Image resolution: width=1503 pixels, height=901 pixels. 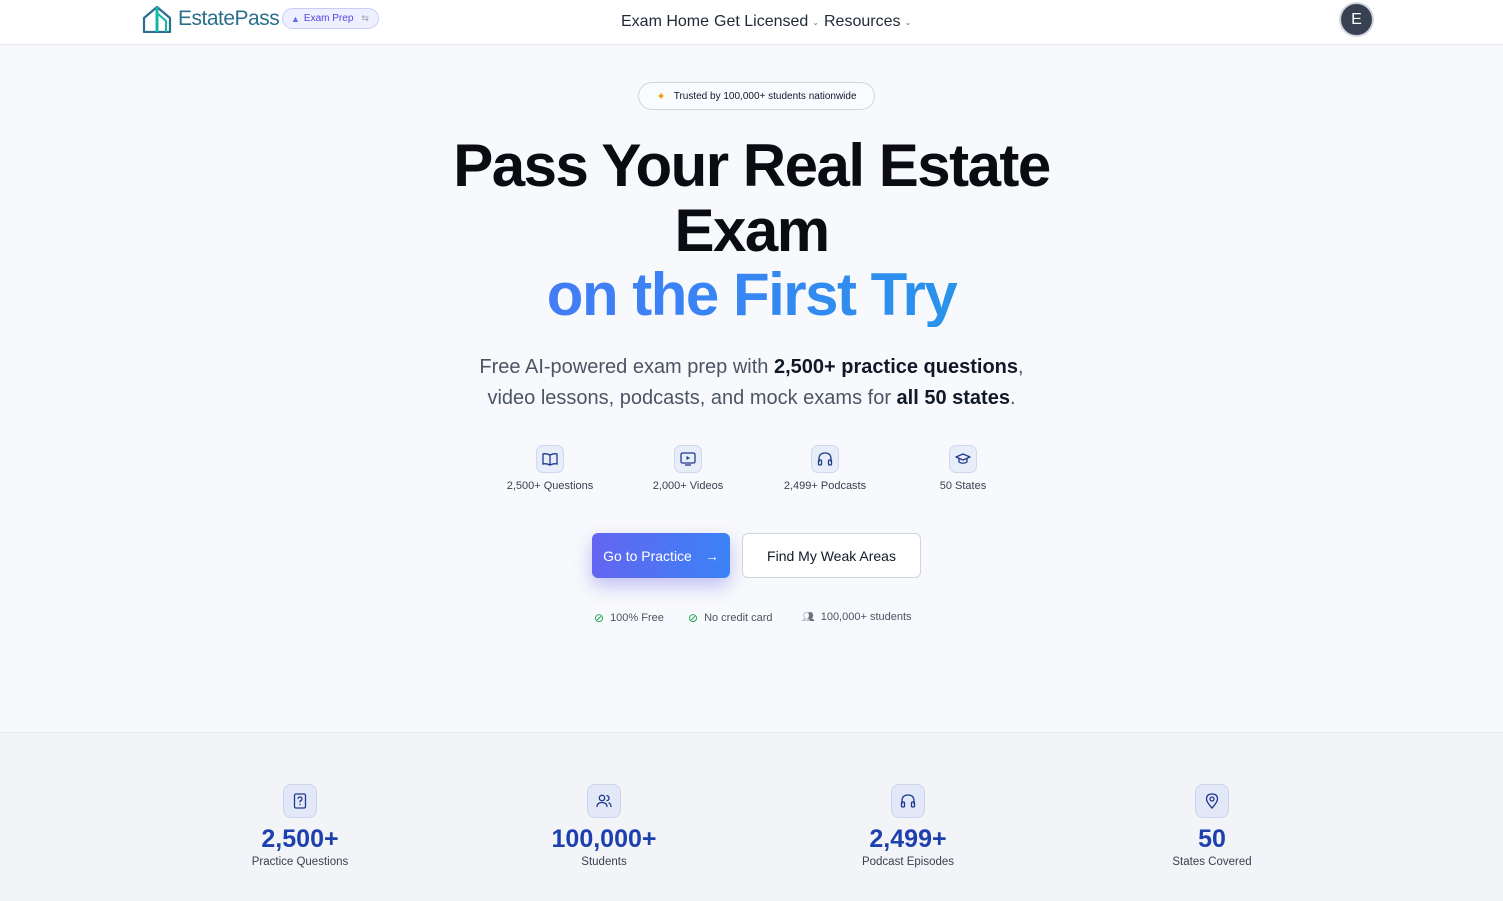 What do you see at coordinates (300, 839) in the screenshot?
I see `stat-value: 2,500+` at bounding box center [300, 839].